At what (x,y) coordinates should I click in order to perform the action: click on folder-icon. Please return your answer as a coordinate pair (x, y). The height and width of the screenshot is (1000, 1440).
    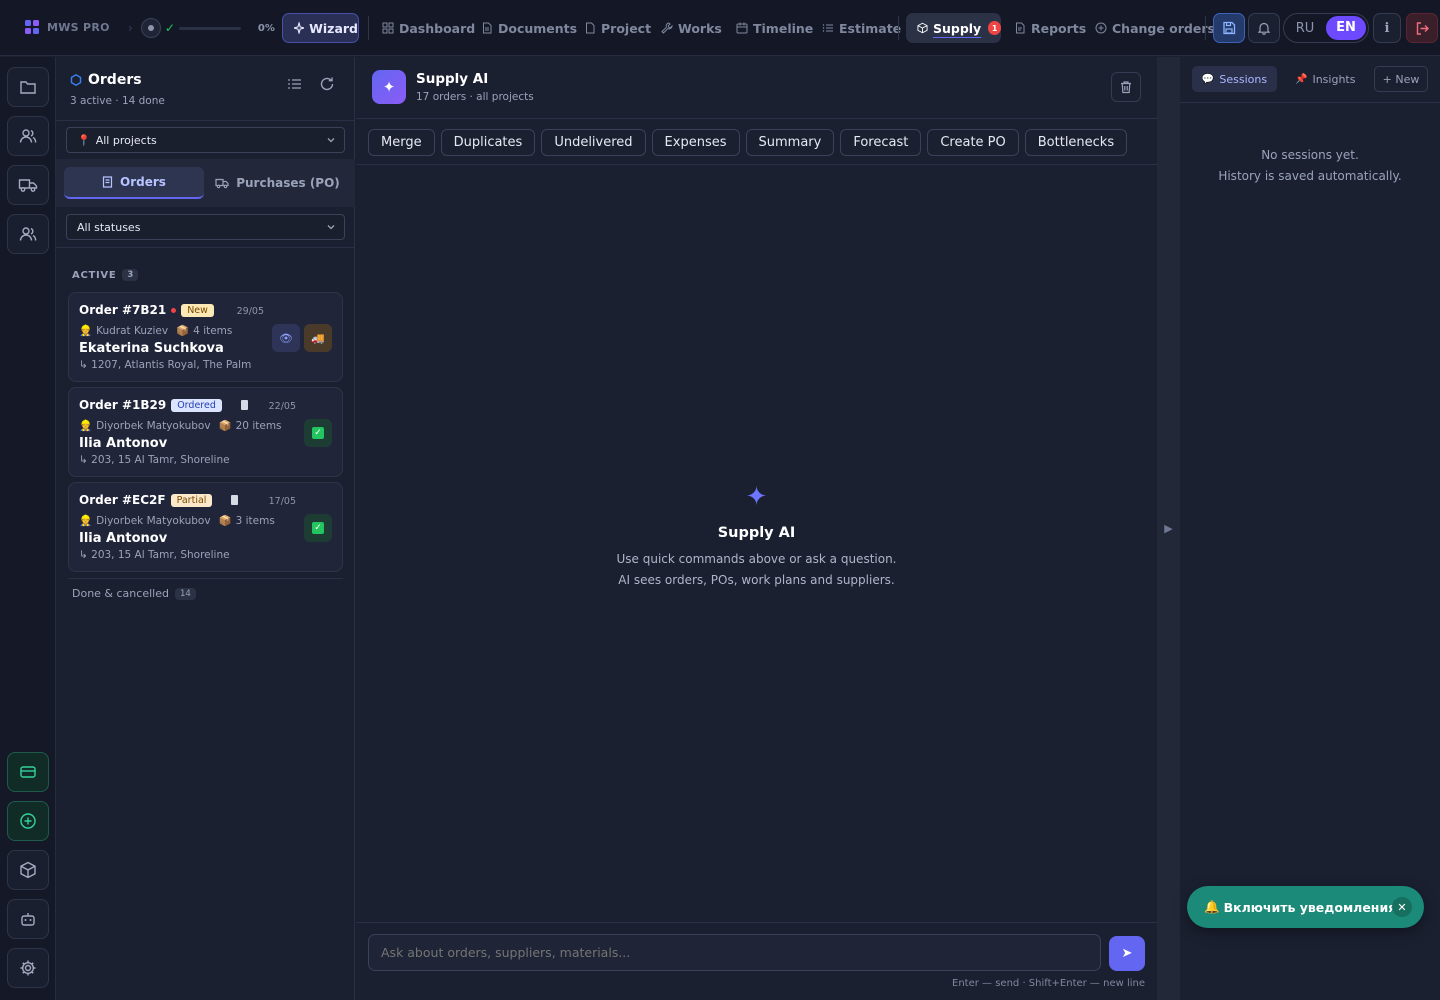
    Looking at the image, I should click on (28, 87).